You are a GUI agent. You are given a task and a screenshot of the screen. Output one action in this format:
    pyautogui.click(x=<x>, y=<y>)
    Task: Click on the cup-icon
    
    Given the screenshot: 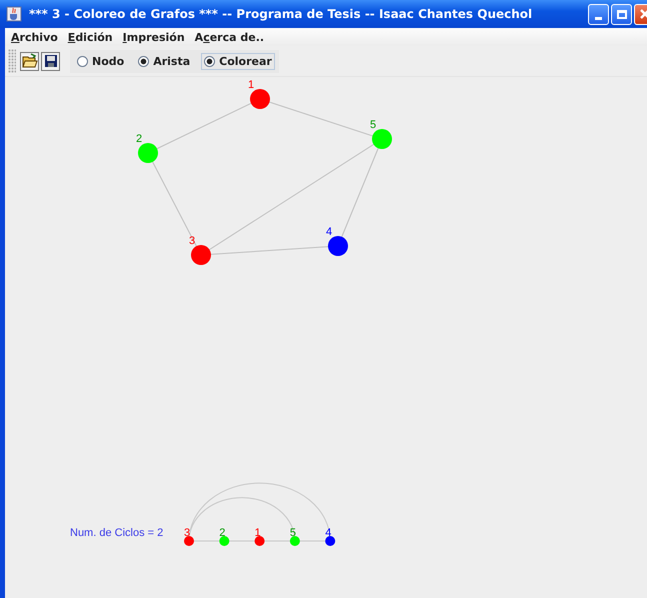 What is the action you would take?
    pyautogui.click(x=14, y=14)
    